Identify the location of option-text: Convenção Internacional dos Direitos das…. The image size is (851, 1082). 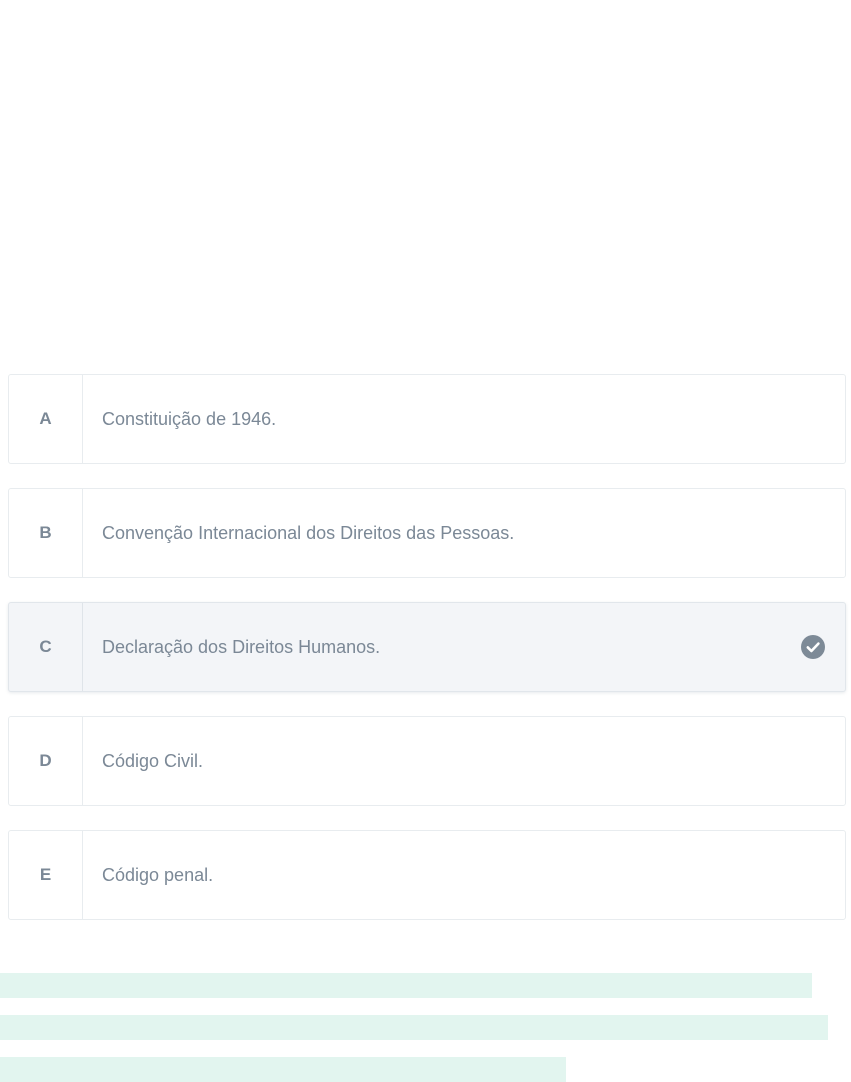
(308, 532).